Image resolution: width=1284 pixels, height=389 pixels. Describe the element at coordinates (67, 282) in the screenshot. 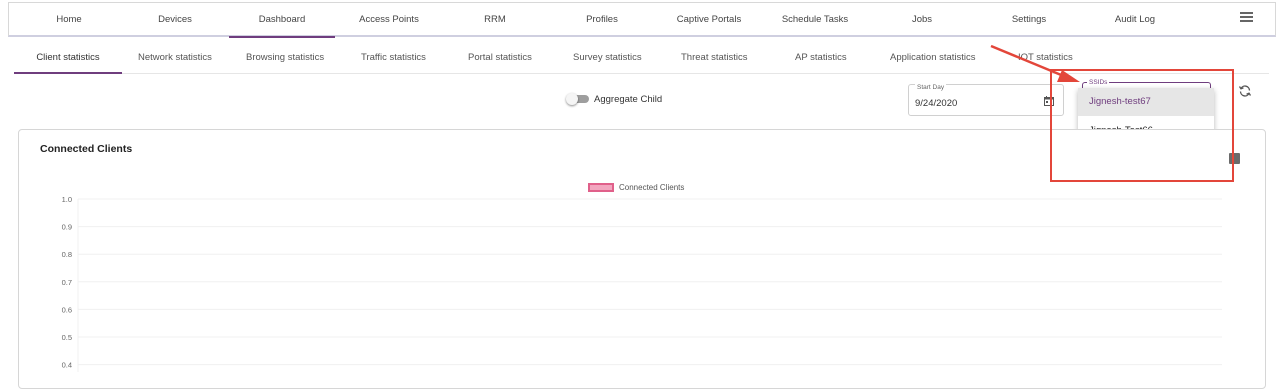

I see `y-tick-label: 0.7` at that location.